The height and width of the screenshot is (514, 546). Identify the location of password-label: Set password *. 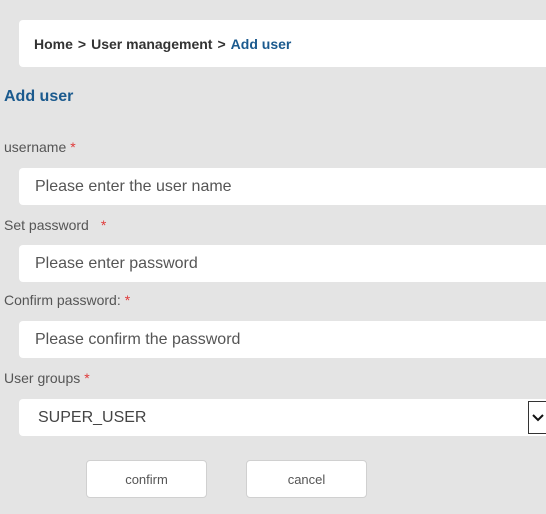
(55, 225).